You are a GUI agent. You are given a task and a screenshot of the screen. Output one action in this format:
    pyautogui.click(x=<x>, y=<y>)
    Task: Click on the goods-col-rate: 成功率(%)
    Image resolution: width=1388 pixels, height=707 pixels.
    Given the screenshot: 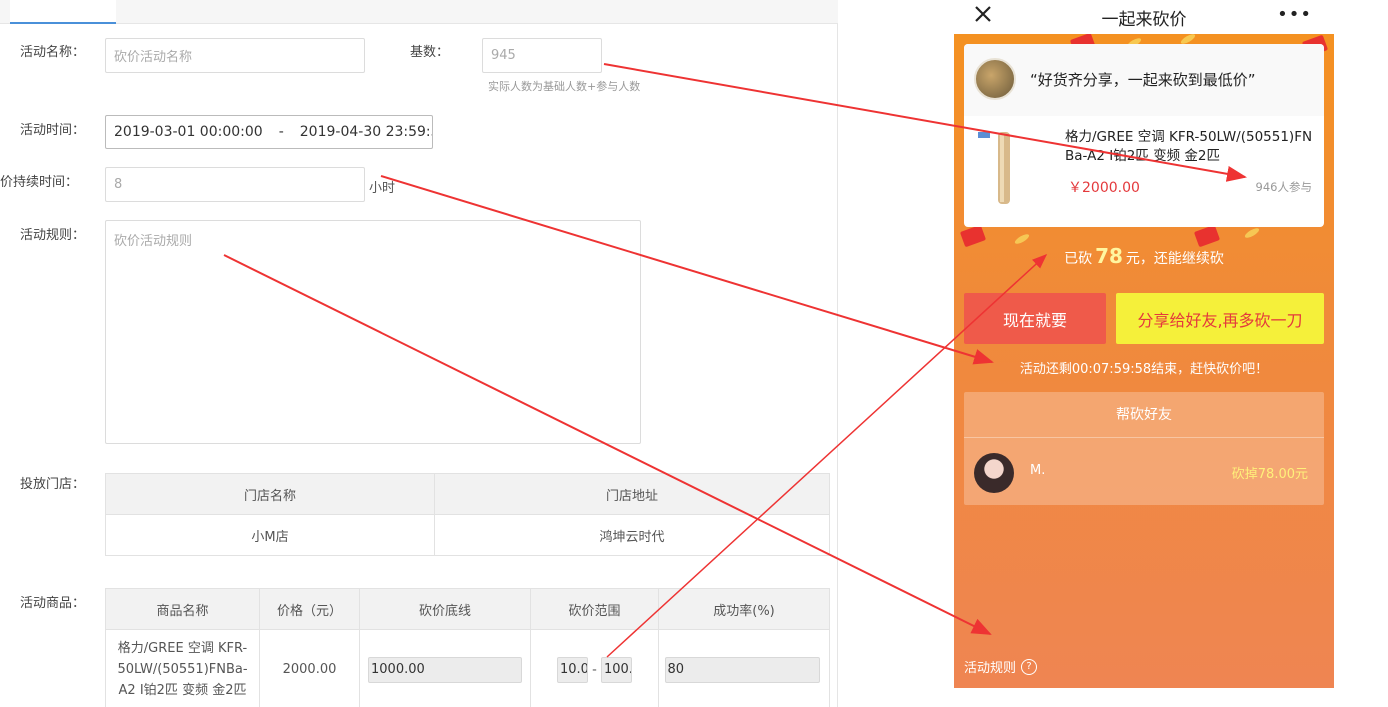 What is the action you would take?
    pyautogui.click(x=744, y=609)
    